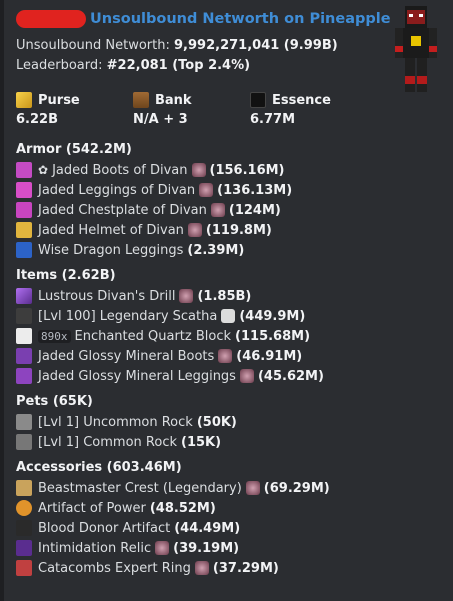 The width and height of the screenshot is (453, 601). Describe the element at coordinates (182, 508) in the screenshot. I see `item-value: (48.52M)` at that location.